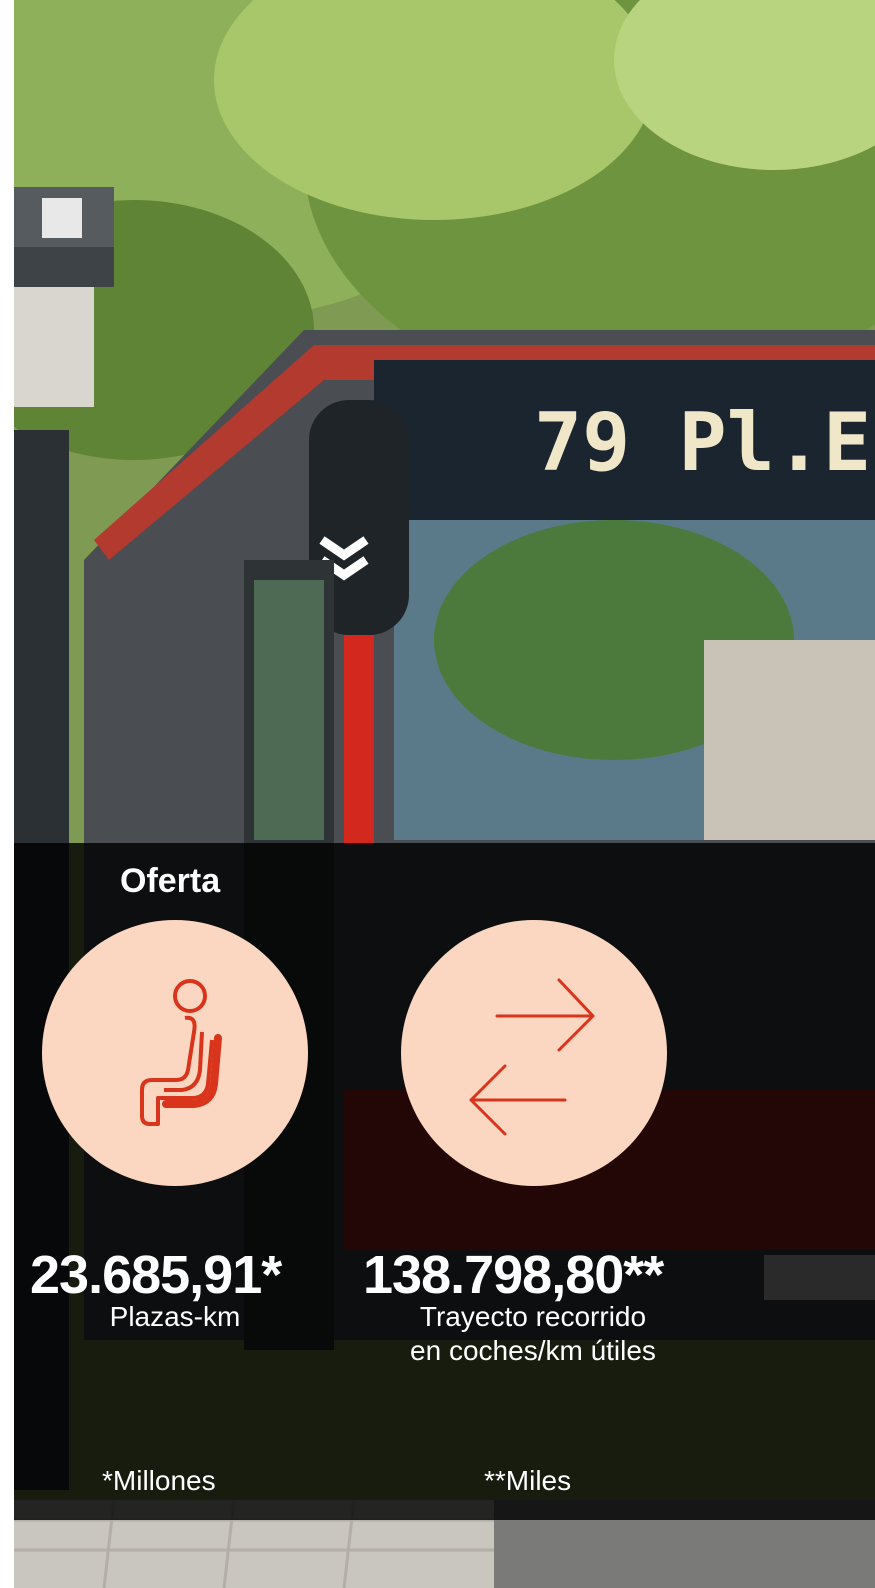 The height and width of the screenshot is (1588, 875). Describe the element at coordinates (156, 1275) in the screenshot. I see `seats-km-value: 23.685,91*` at that location.